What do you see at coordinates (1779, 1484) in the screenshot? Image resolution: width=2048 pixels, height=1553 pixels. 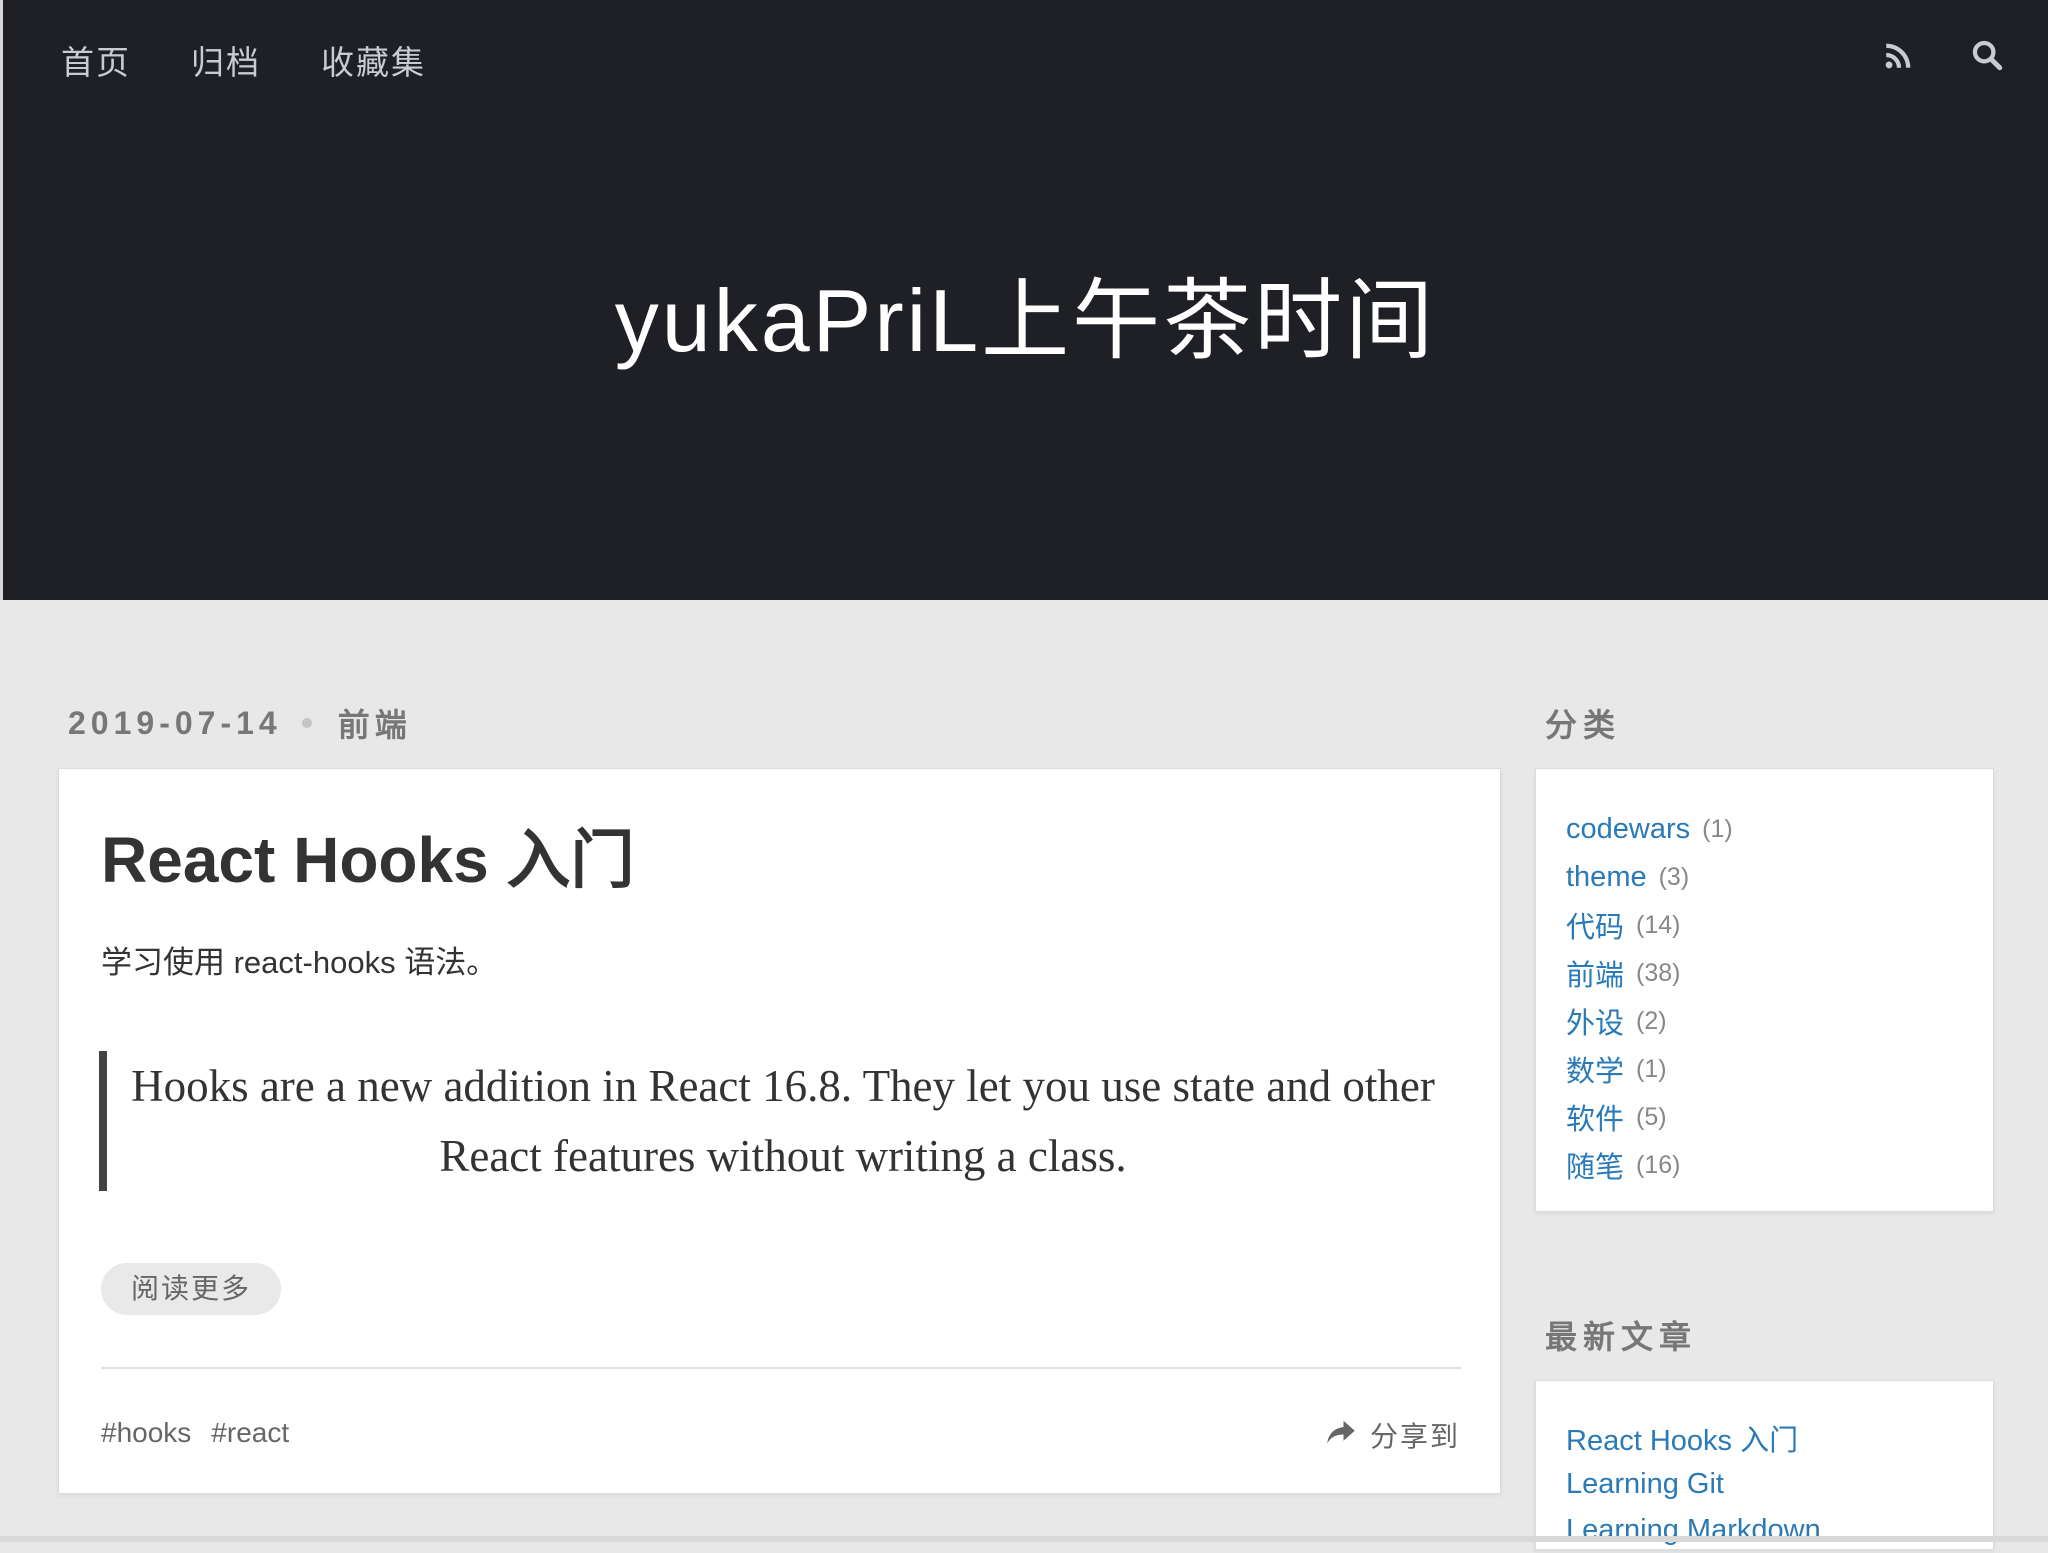 I see `list-item: Learning Git` at bounding box center [1779, 1484].